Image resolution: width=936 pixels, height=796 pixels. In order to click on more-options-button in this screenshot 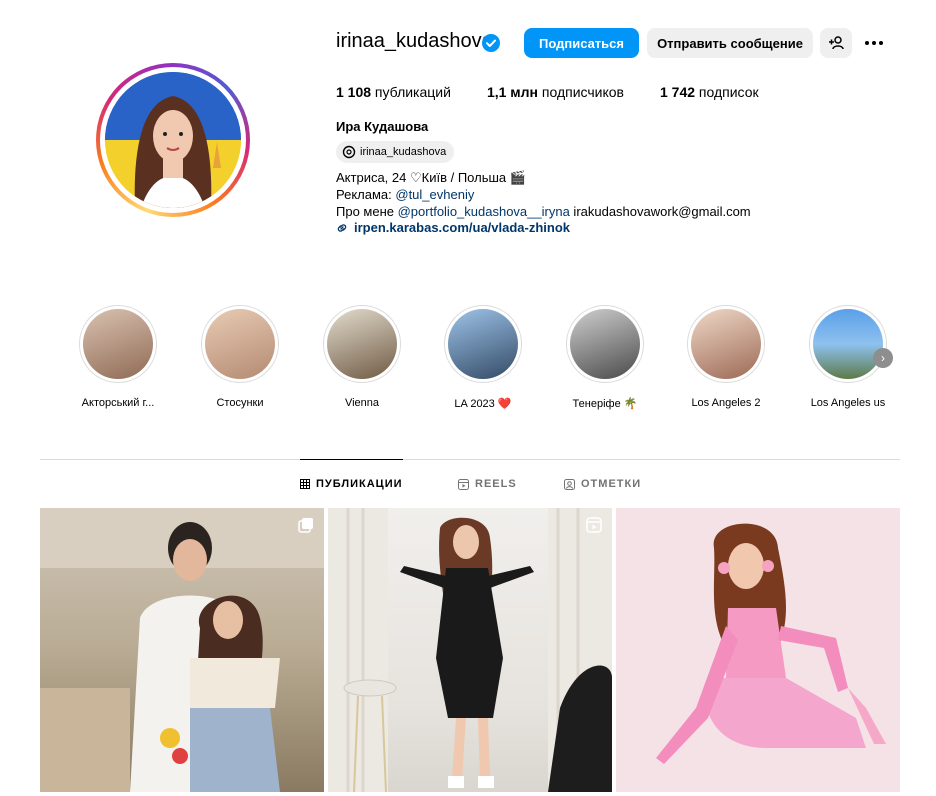, I will do `click(874, 43)`.